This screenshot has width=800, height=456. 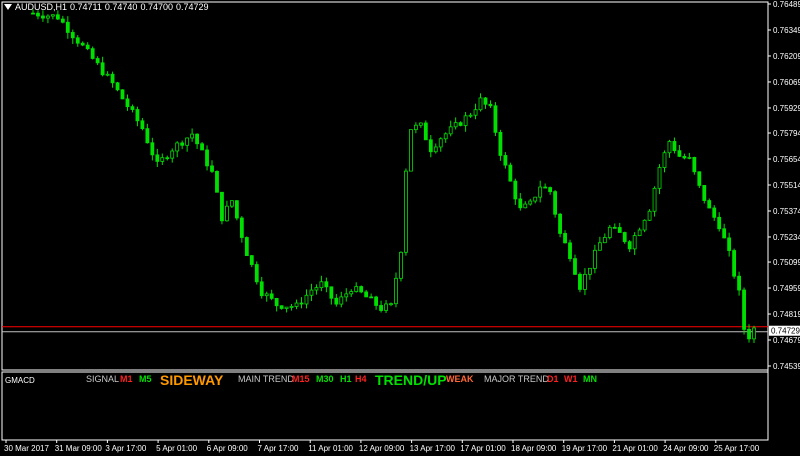 I want to click on price-tick-label: 0.75514, so click(x=786, y=185).